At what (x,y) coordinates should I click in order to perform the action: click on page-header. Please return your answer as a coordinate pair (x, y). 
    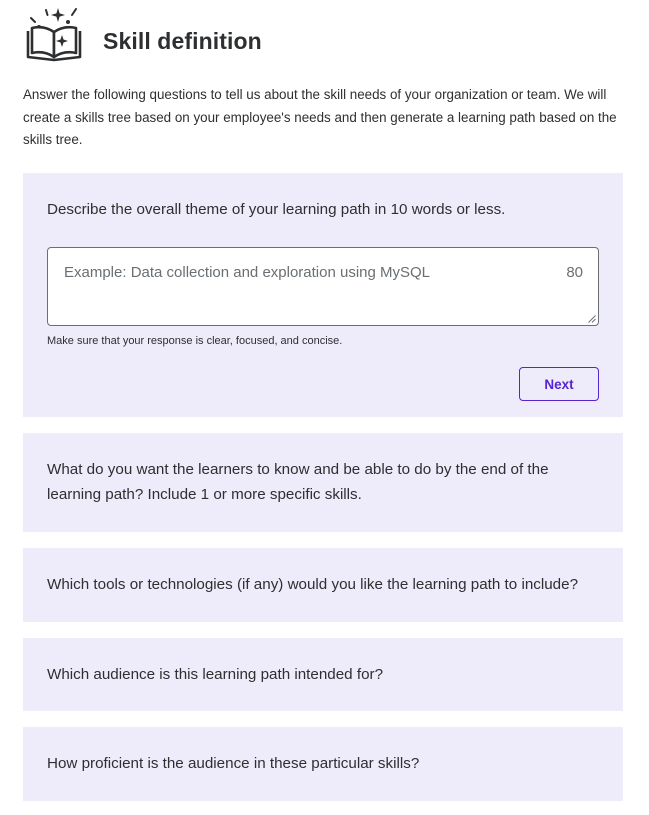
    Looking at the image, I should click on (54, 35).